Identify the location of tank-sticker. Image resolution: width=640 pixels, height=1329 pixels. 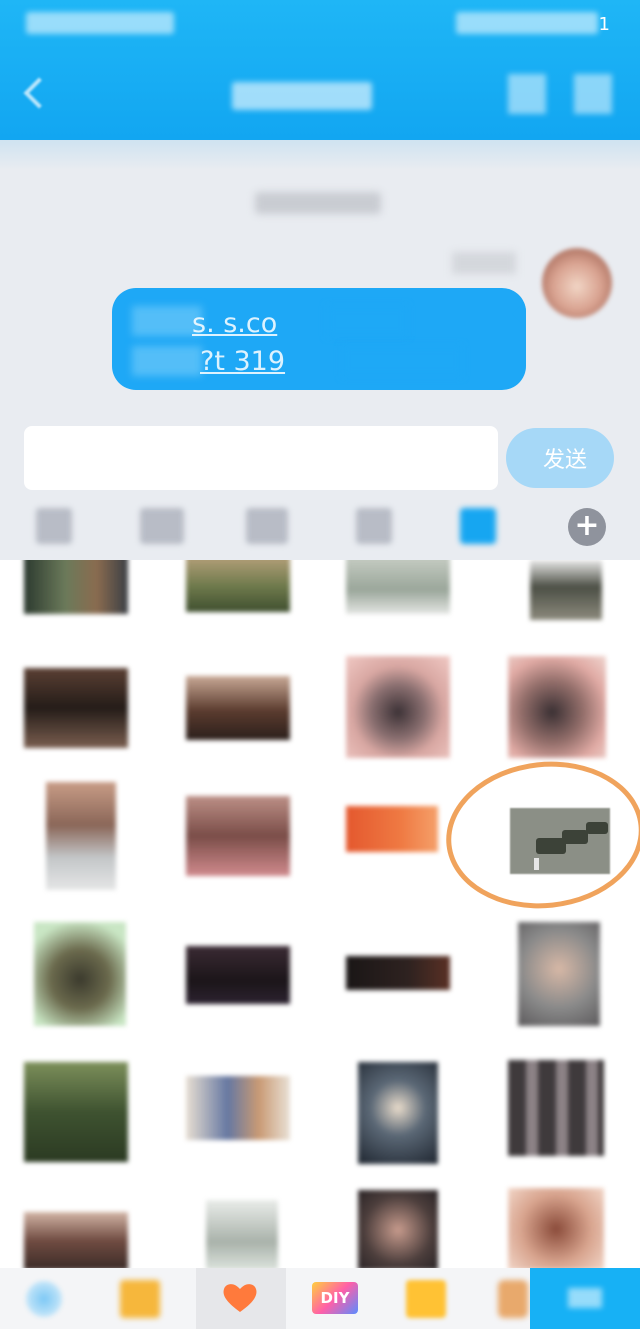
(560, 841).